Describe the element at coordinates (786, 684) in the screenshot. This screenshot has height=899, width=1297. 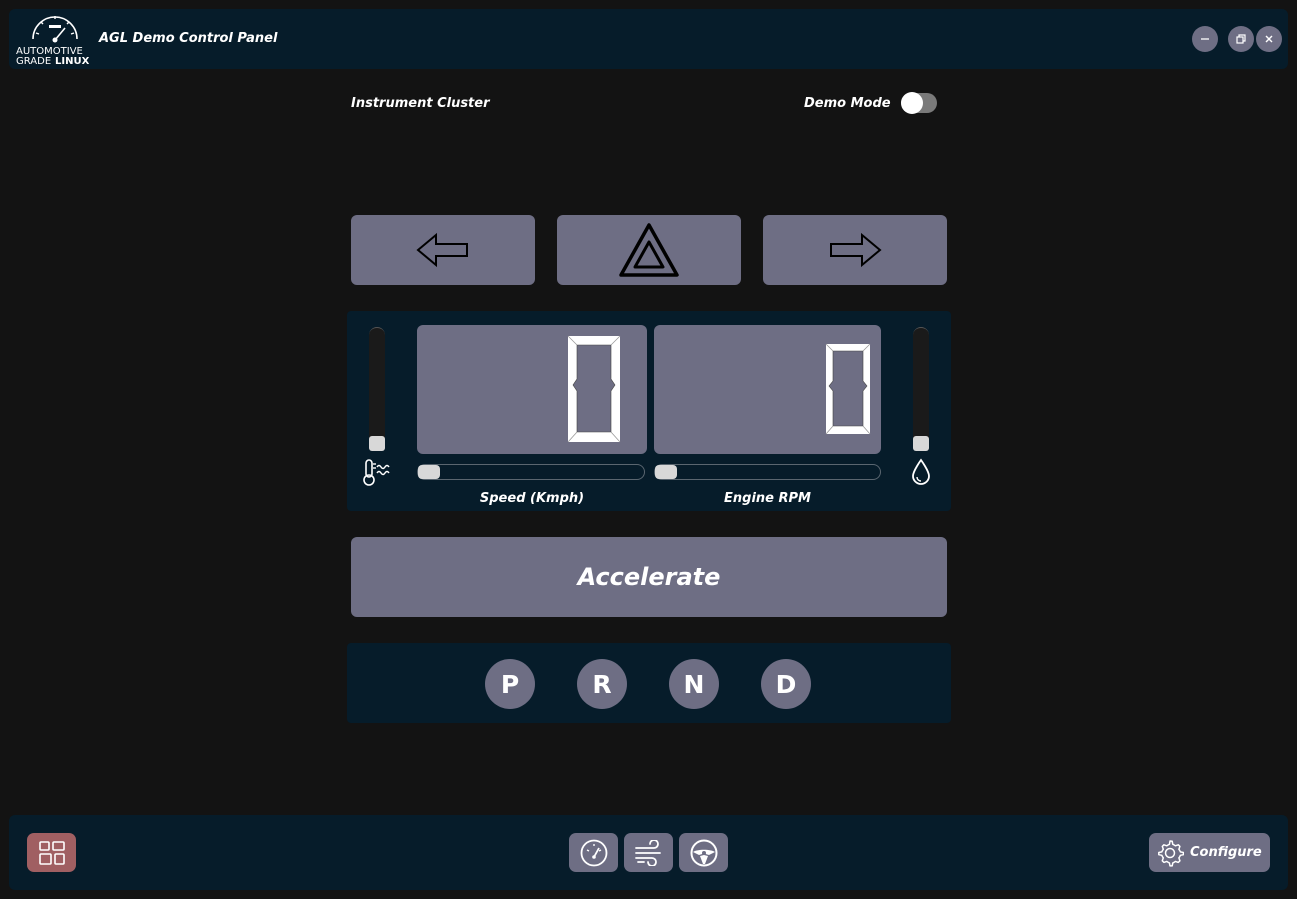
I see `gear-drive-button: D` at that location.